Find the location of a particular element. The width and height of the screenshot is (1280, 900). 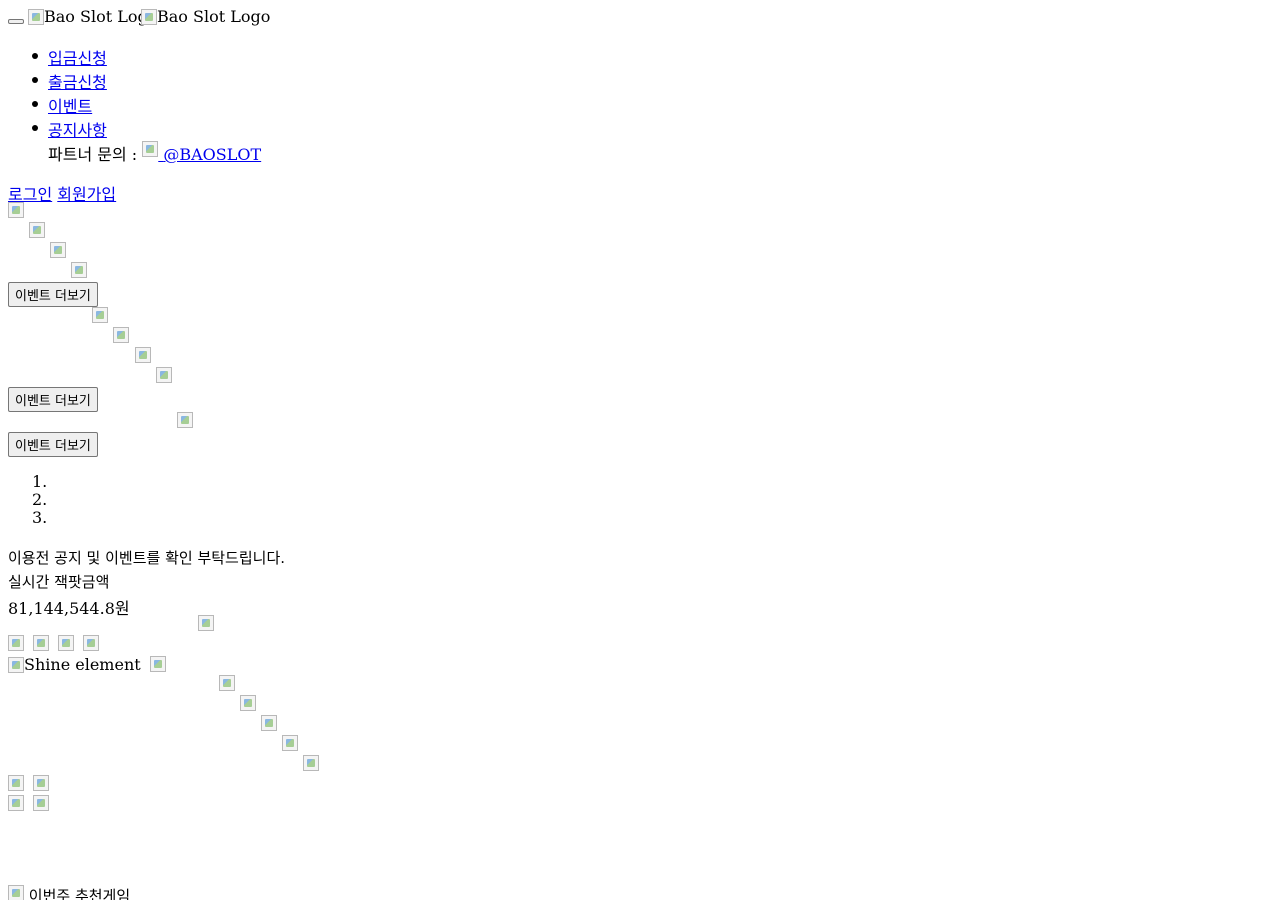

menu-toggle-button is located at coordinates (16, 21).